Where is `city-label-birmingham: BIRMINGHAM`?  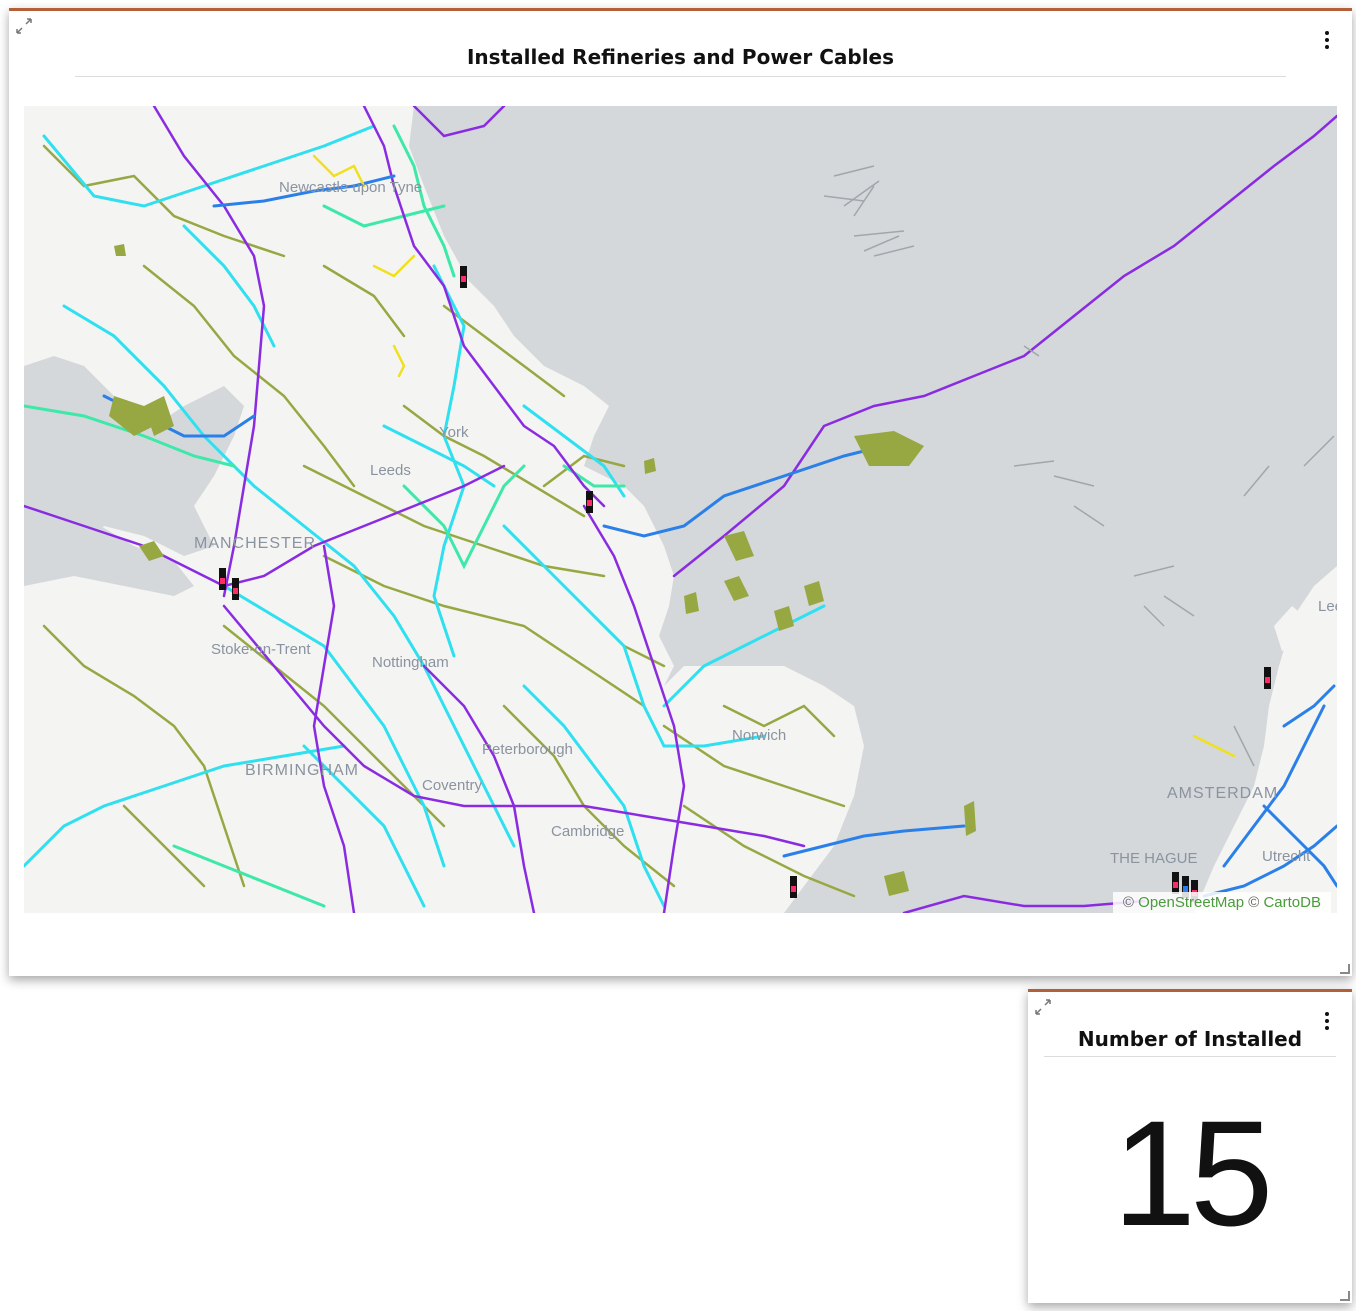 city-label-birmingham: BIRMINGHAM is located at coordinates (302, 770).